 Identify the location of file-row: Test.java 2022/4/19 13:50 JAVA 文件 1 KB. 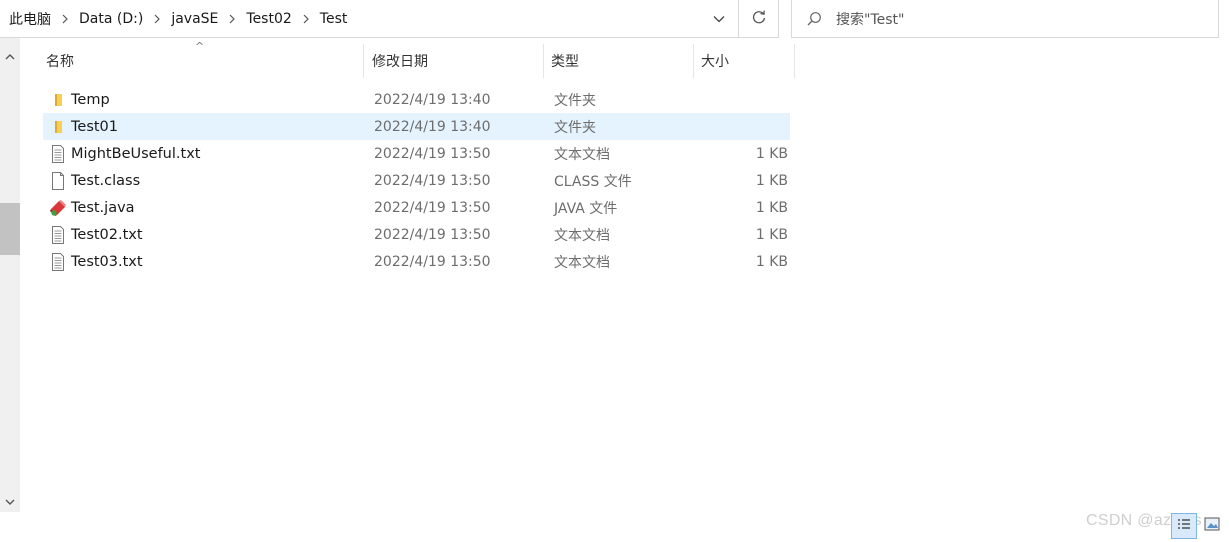
(416, 207).